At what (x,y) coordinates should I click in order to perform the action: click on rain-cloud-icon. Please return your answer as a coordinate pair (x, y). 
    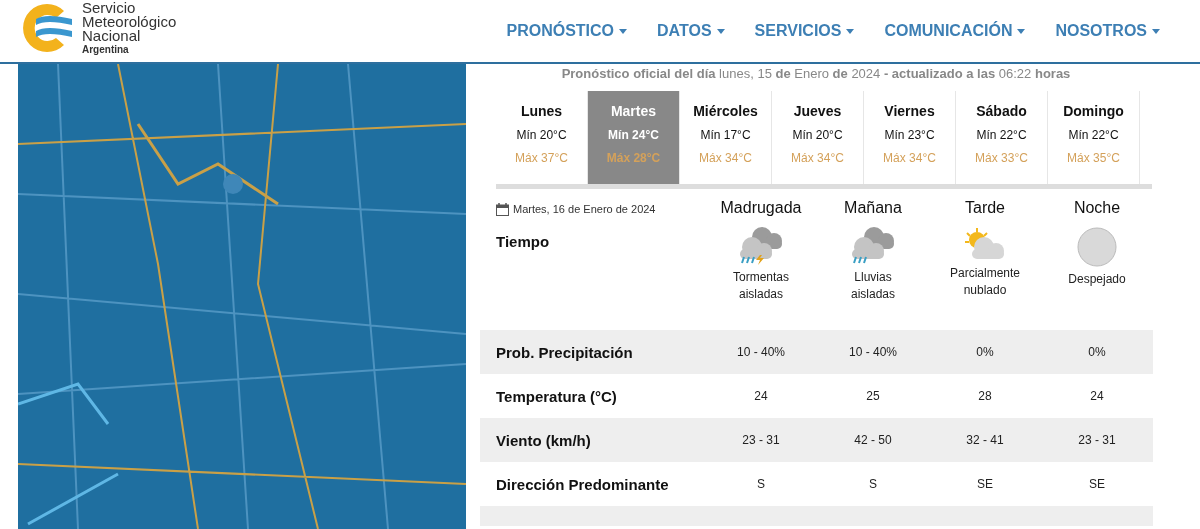
    Looking at the image, I should click on (873, 246).